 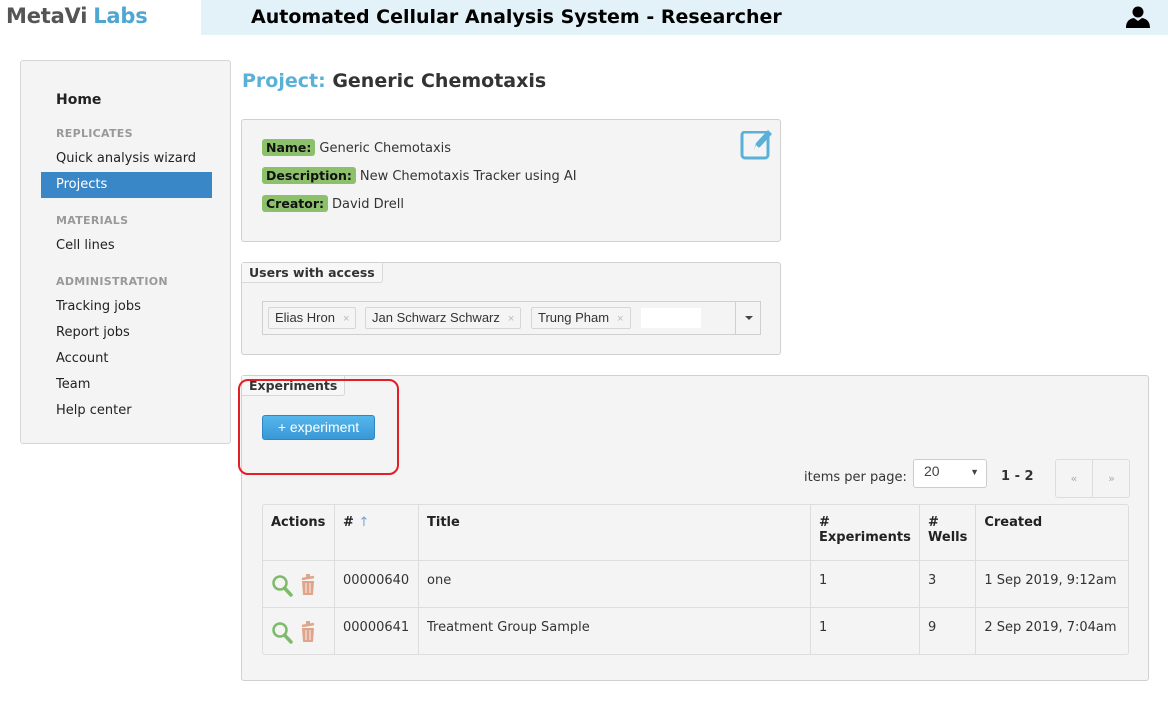 What do you see at coordinates (574, 317) in the screenshot?
I see `user-chip-label: Trung Pham` at bounding box center [574, 317].